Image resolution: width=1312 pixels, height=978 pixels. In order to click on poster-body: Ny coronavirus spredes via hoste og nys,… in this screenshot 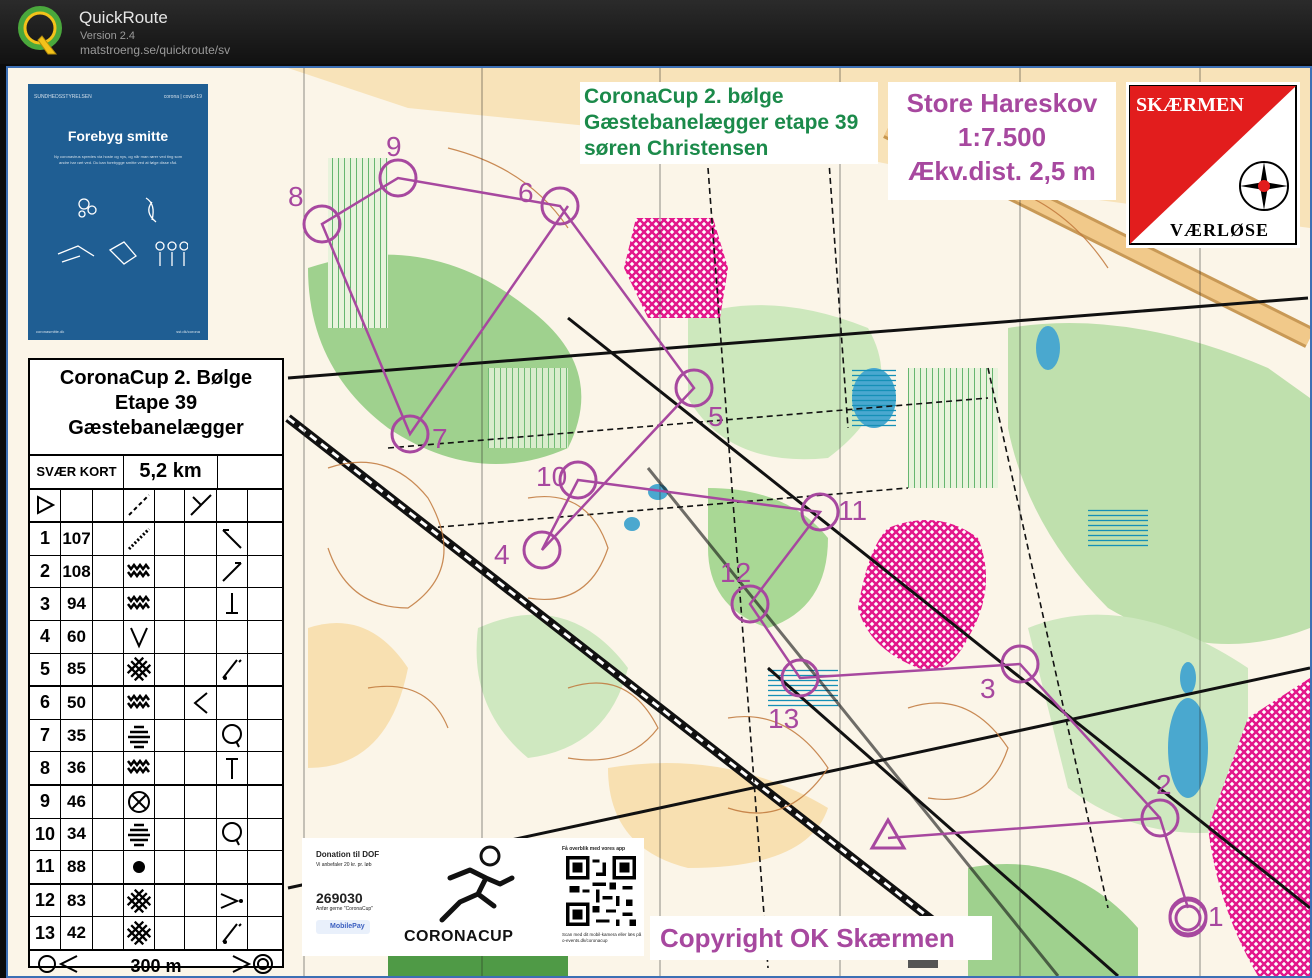, I will do `click(118, 159)`.